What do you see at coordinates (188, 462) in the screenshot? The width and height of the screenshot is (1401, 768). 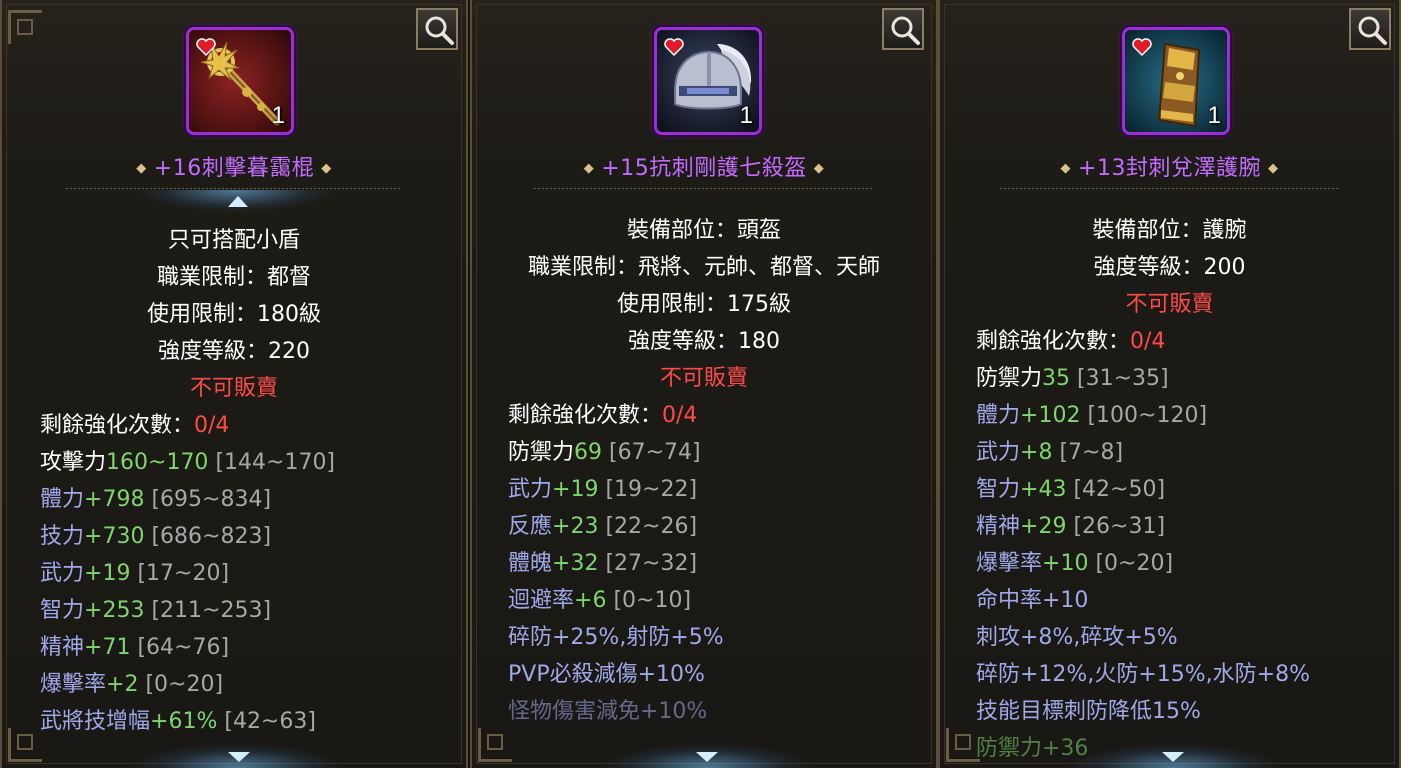 I see `stat-row: 攻擊力160~170 [144~170]` at bounding box center [188, 462].